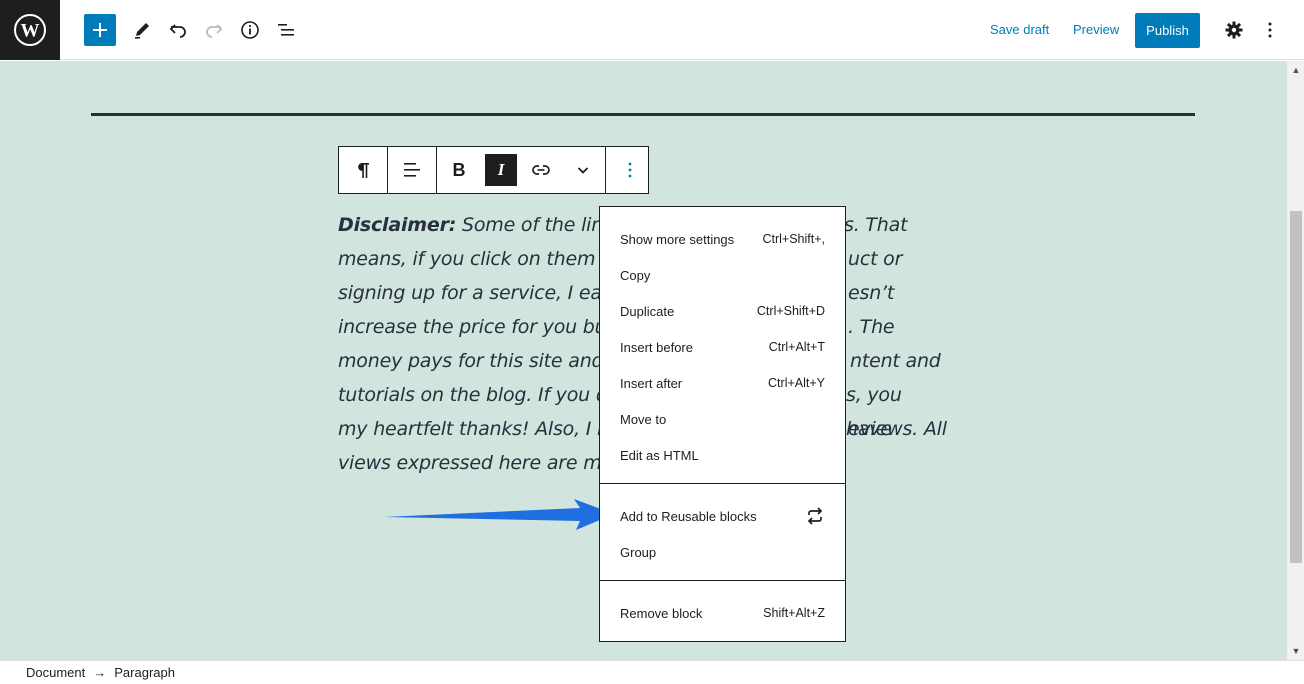 This screenshot has height=684, width=1304. What do you see at coordinates (722, 419) in the screenshot?
I see `move-to-item: Move to` at bounding box center [722, 419].